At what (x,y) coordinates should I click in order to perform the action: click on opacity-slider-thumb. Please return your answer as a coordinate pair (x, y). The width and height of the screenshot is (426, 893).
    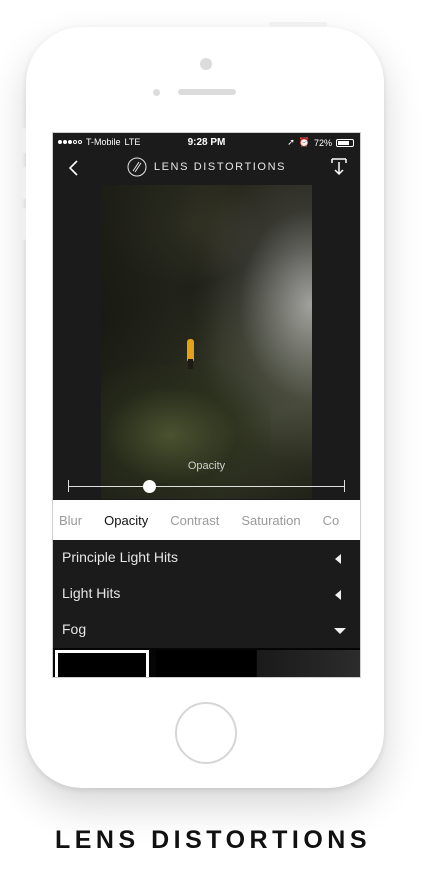
    Looking at the image, I should click on (149, 486).